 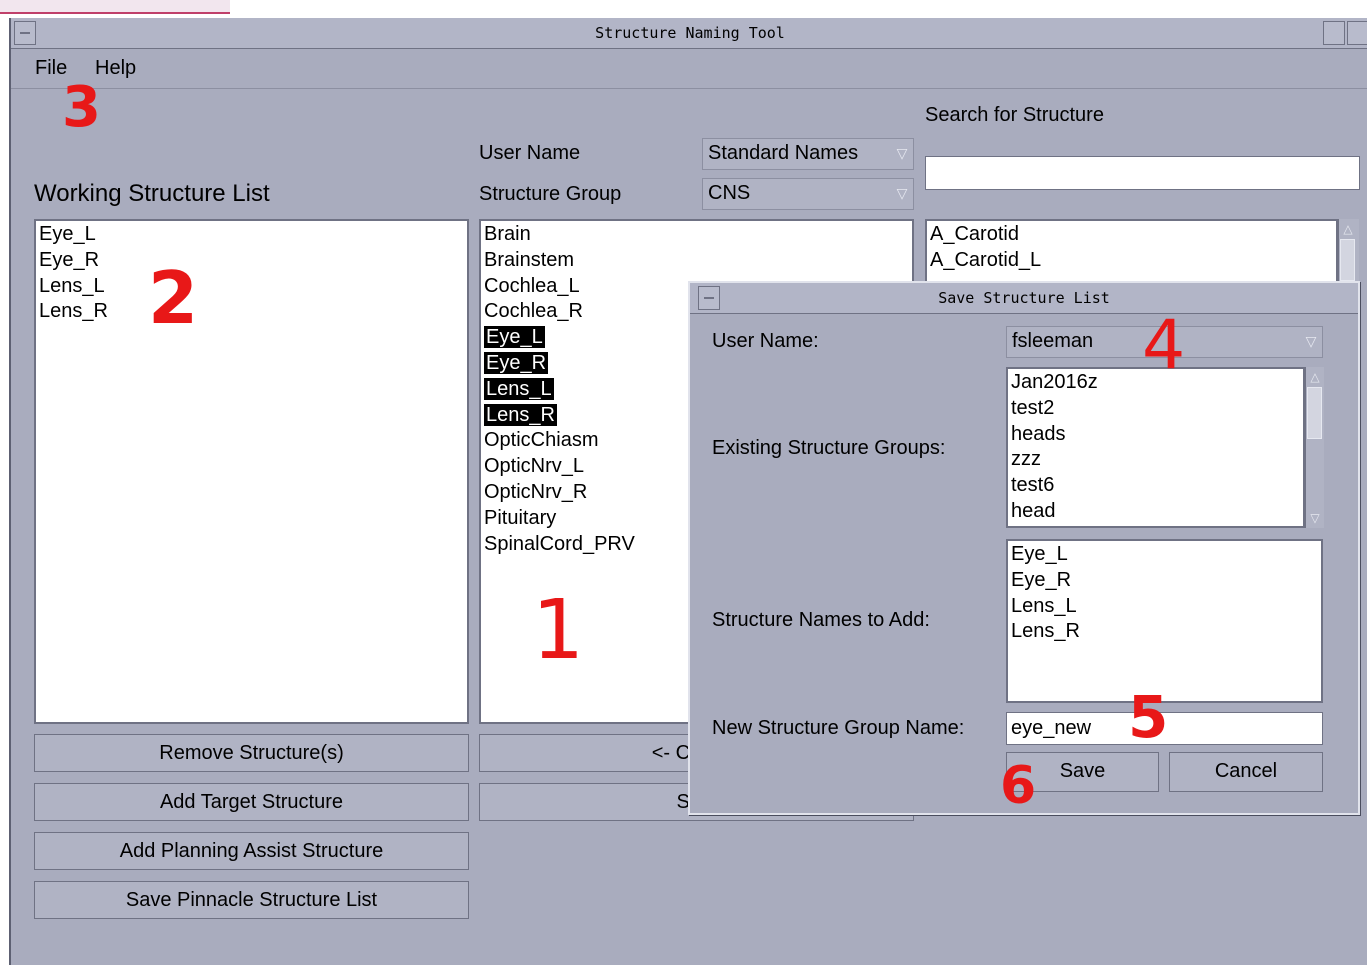 What do you see at coordinates (532, 285) in the screenshot?
I see `list-item-label: Cochlea_L` at bounding box center [532, 285].